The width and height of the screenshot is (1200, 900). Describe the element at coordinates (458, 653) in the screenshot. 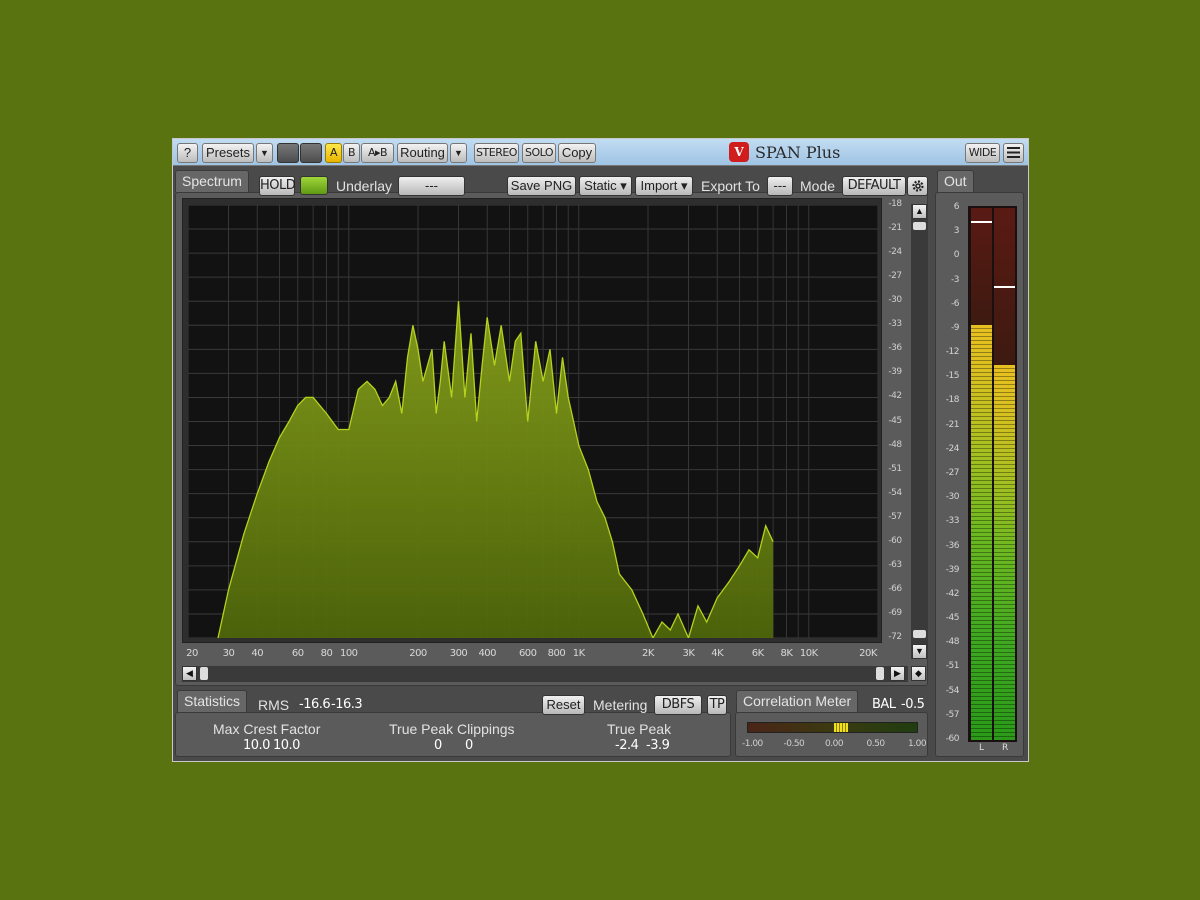

I see `x-tick-label: 300` at that location.